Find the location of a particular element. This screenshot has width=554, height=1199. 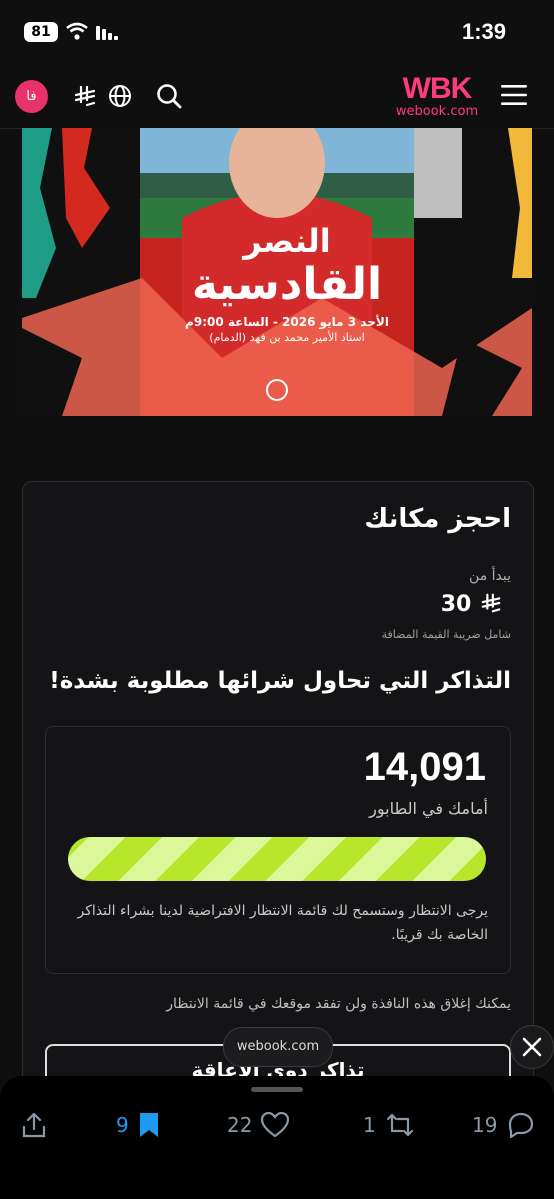

bookmark-button: 9 is located at coordinates (138, 1125).